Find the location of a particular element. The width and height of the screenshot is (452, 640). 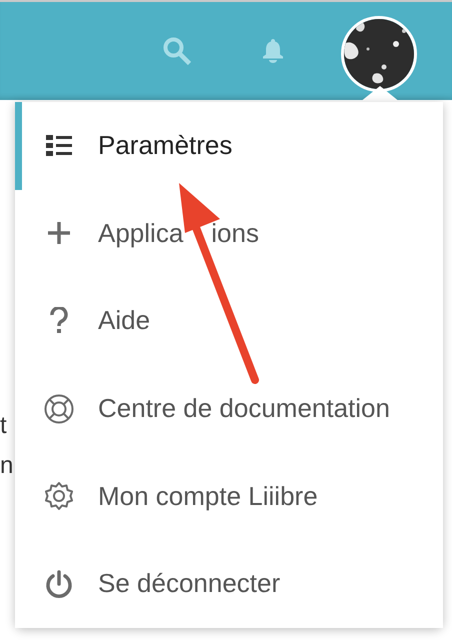

list-icon is located at coordinates (59, 145).